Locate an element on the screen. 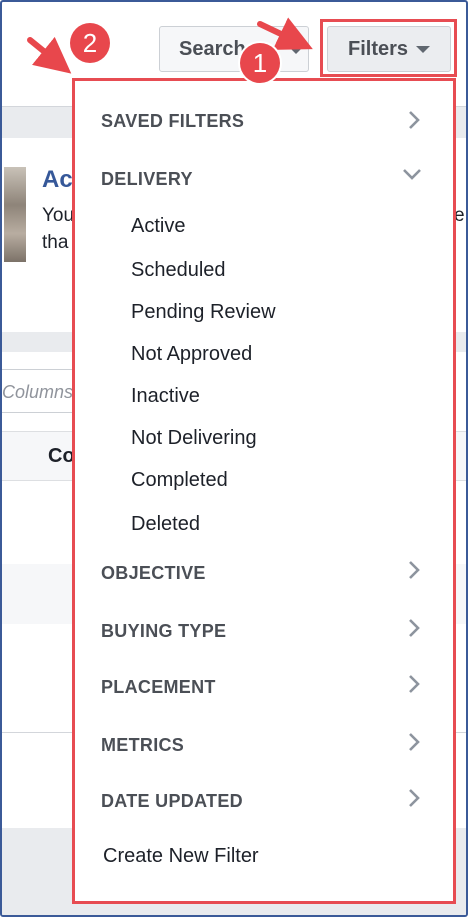 This screenshot has height=917, width=468. delivery-option-deleted: Deleted is located at coordinates (165, 524).